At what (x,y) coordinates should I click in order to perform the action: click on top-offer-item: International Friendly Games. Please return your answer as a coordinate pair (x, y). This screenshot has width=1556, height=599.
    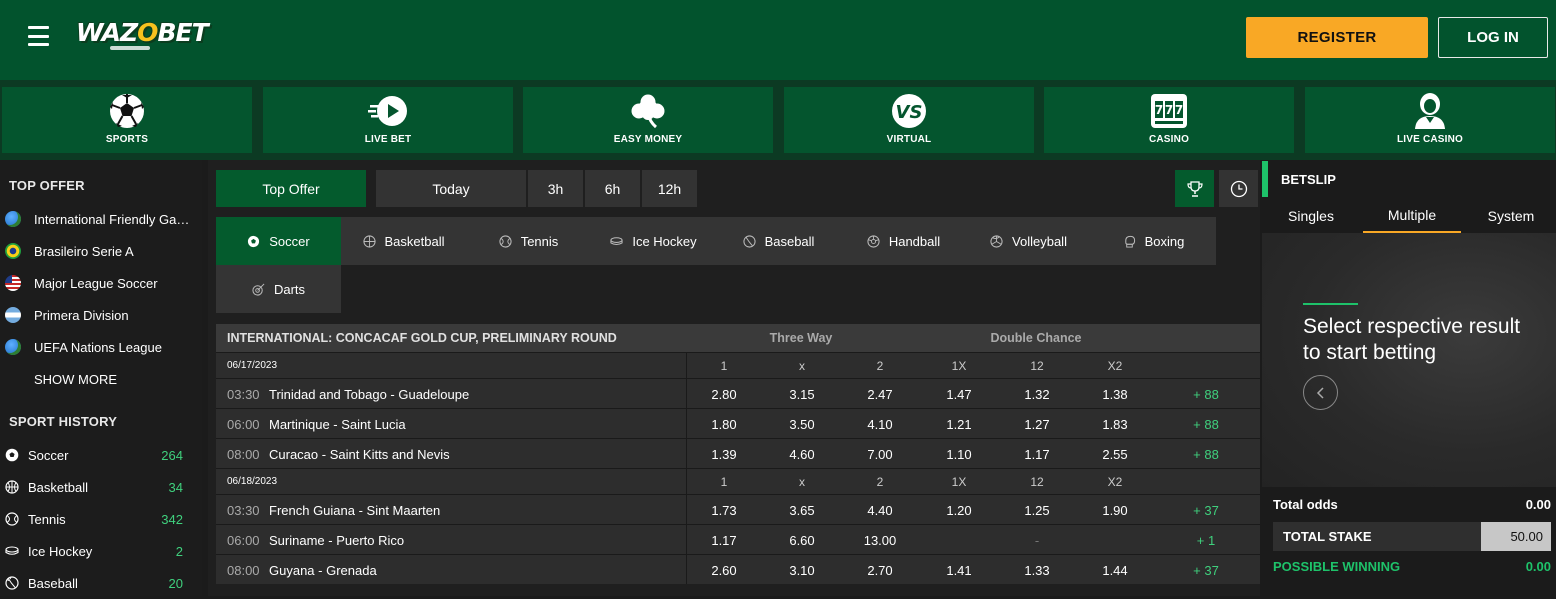
    Looking at the image, I should click on (101, 219).